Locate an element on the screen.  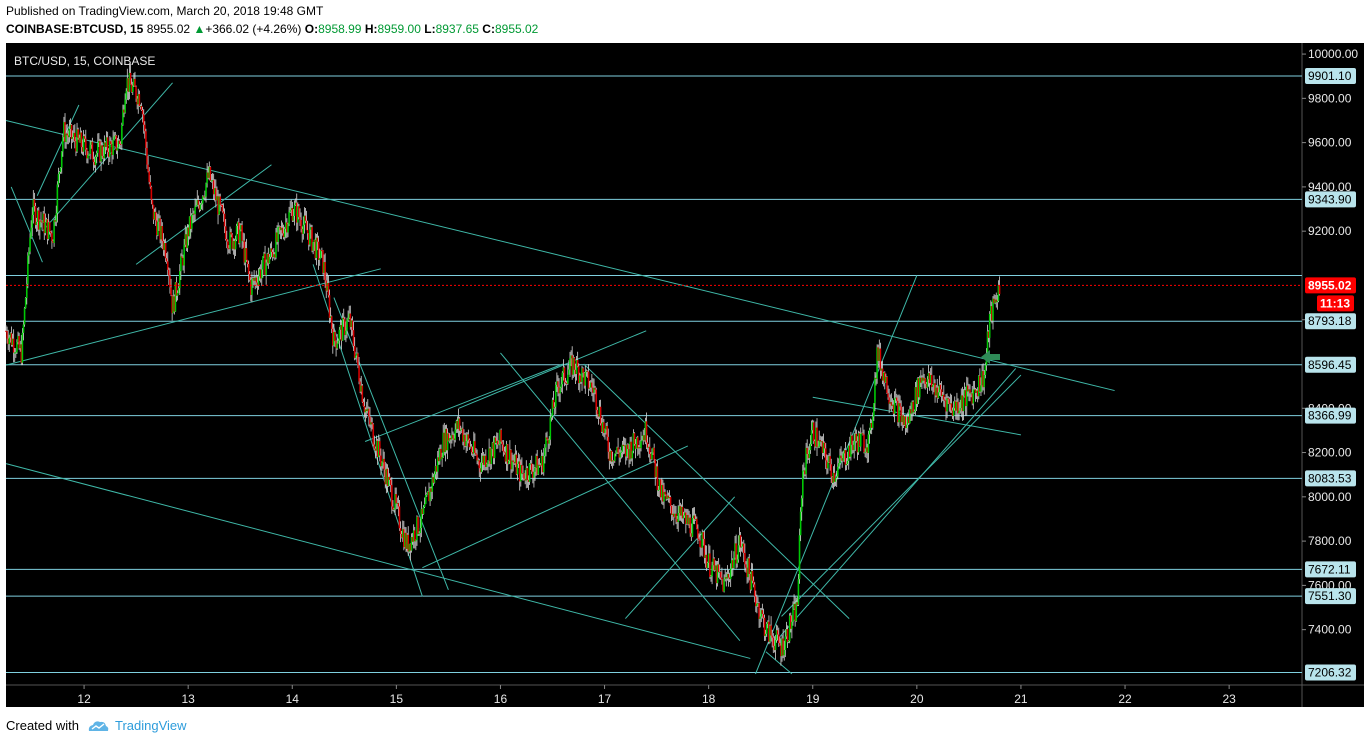
x-tick-label: 18 is located at coordinates (709, 699).